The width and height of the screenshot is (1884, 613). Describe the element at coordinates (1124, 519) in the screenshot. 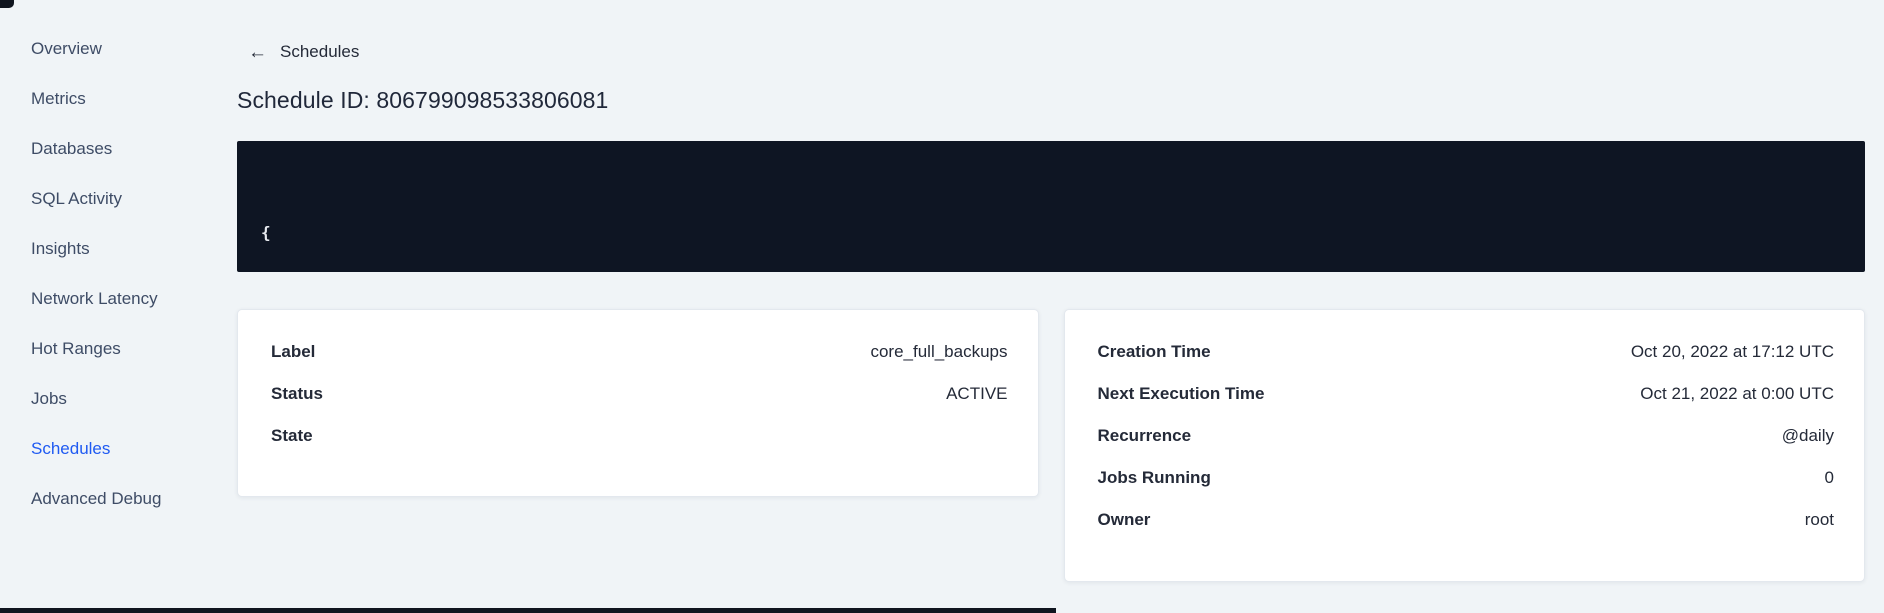

I see `detail-row-key: Owner` at that location.